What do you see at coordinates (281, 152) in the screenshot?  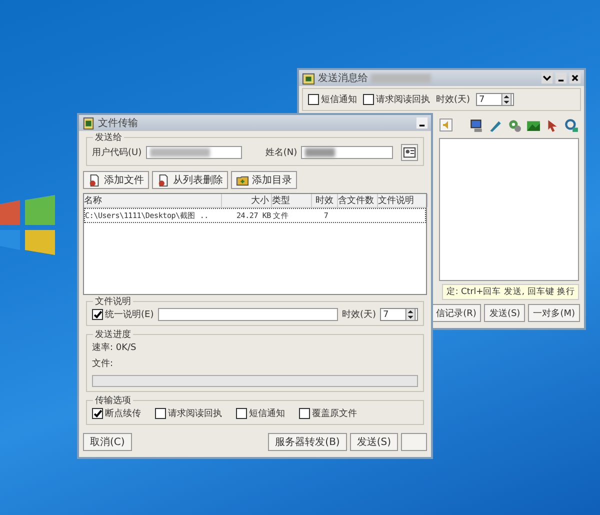 I see `field-label: 姓名(N)` at bounding box center [281, 152].